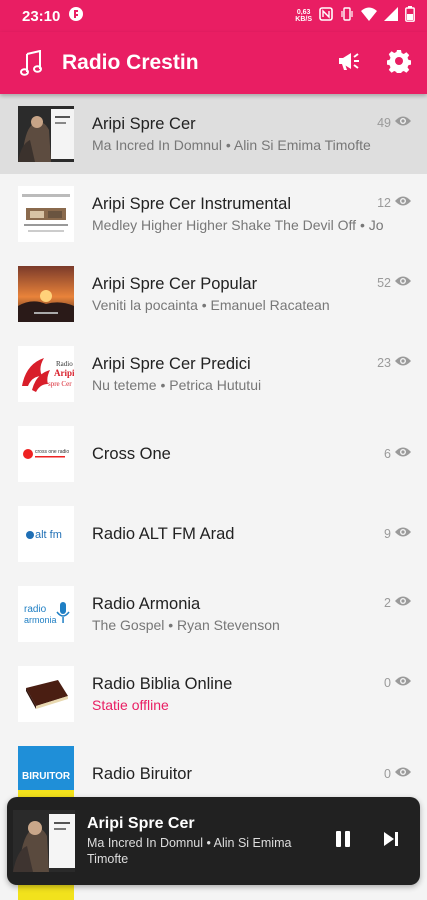 The image size is (427, 900). Describe the element at coordinates (52, 452) in the screenshot. I see `svg-text: cross one radio` at that location.